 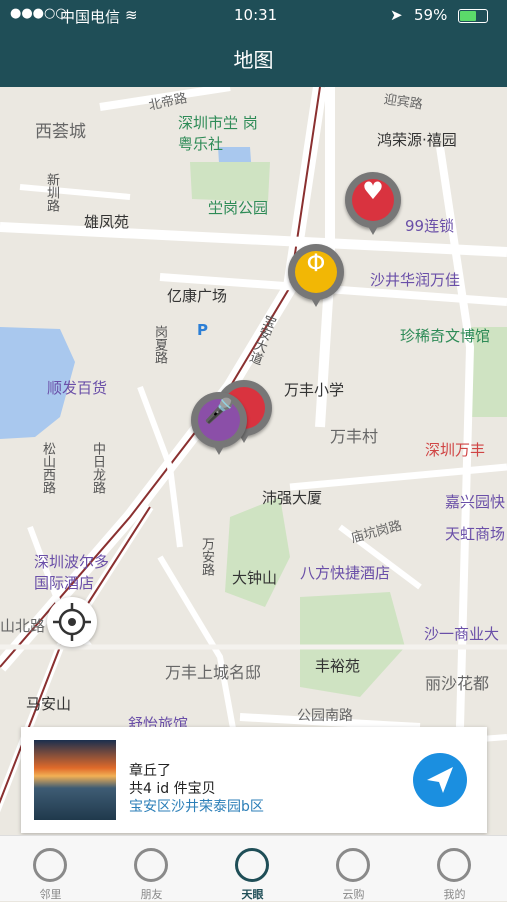 What do you see at coordinates (430, 226) in the screenshot?
I see `map-label: 99连锁` at bounding box center [430, 226].